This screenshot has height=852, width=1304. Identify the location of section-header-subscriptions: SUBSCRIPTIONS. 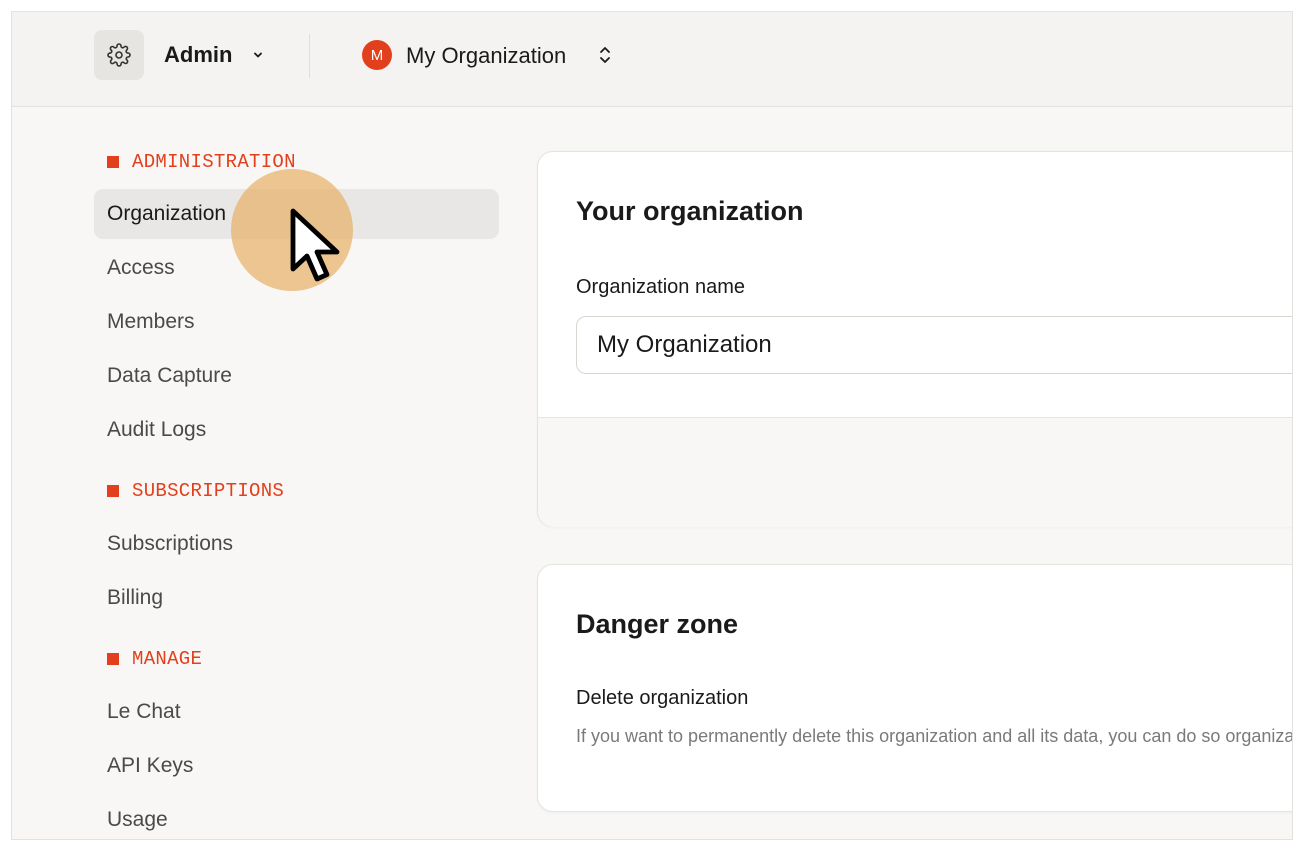
(195, 491).